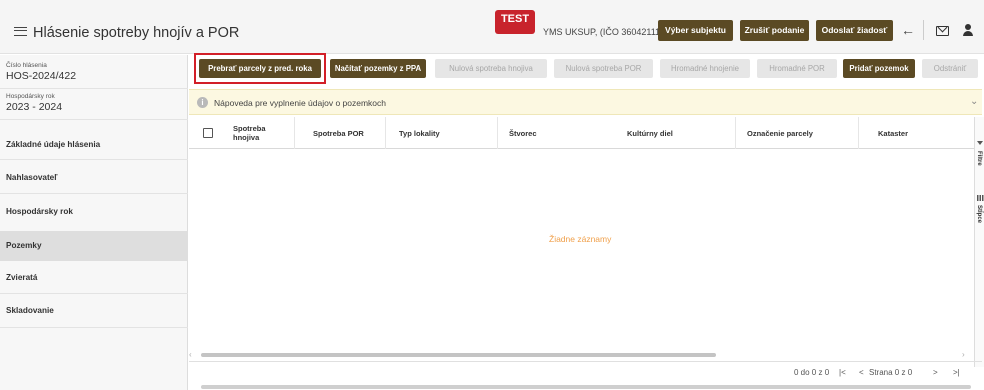  I want to click on filters-tab: Filtre, so click(979, 158).